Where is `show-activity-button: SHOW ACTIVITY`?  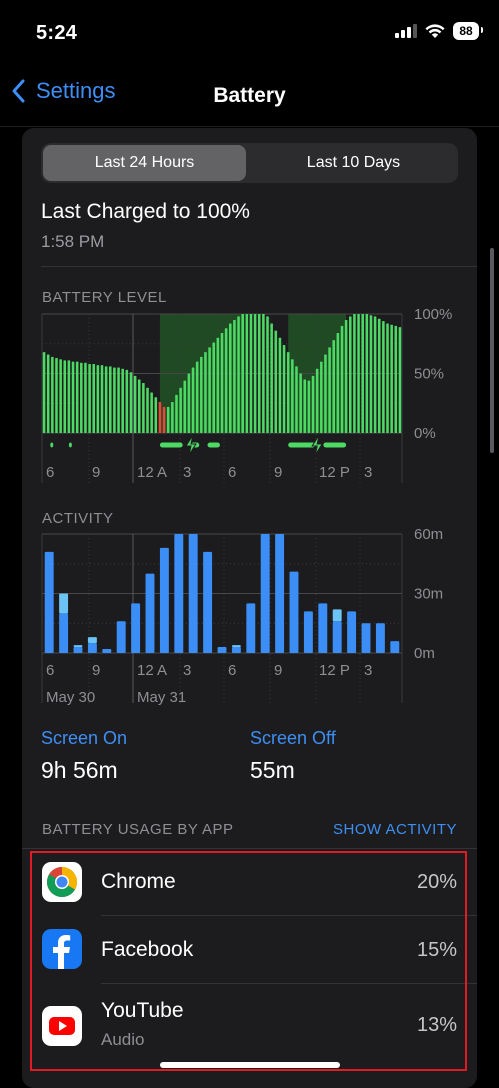
show-activity-button: SHOW ACTIVITY is located at coordinates (395, 829).